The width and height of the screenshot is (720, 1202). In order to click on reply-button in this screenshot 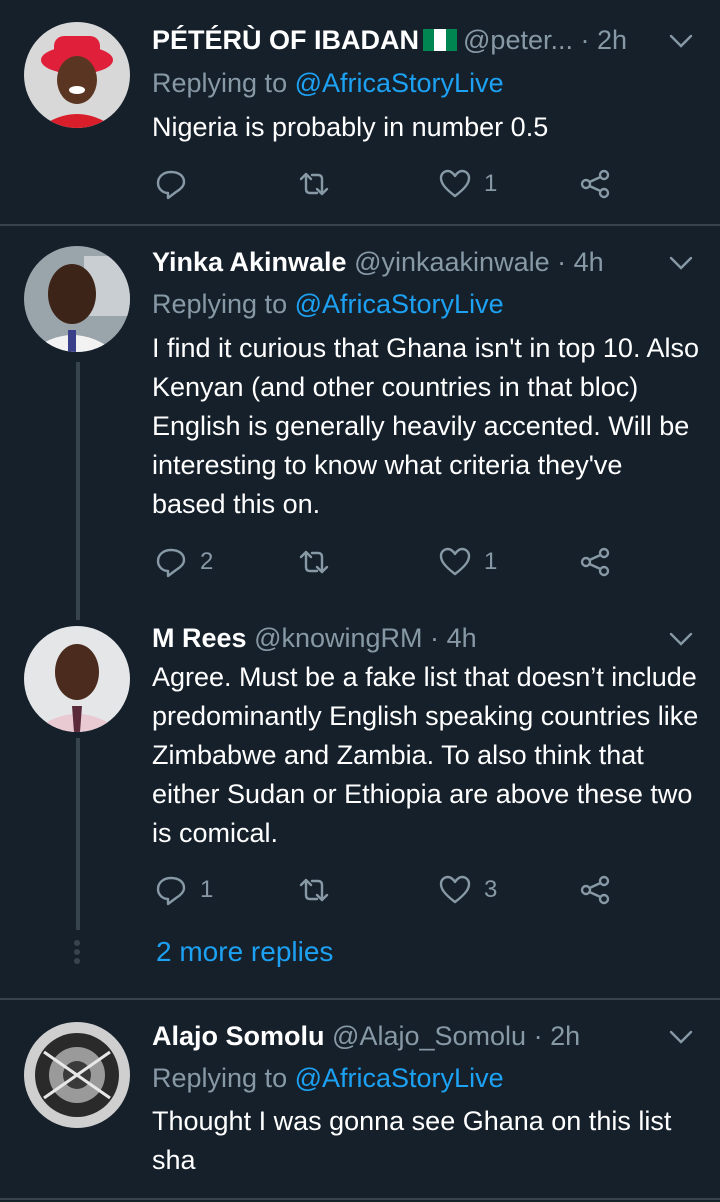, I will do `click(177, 184)`.